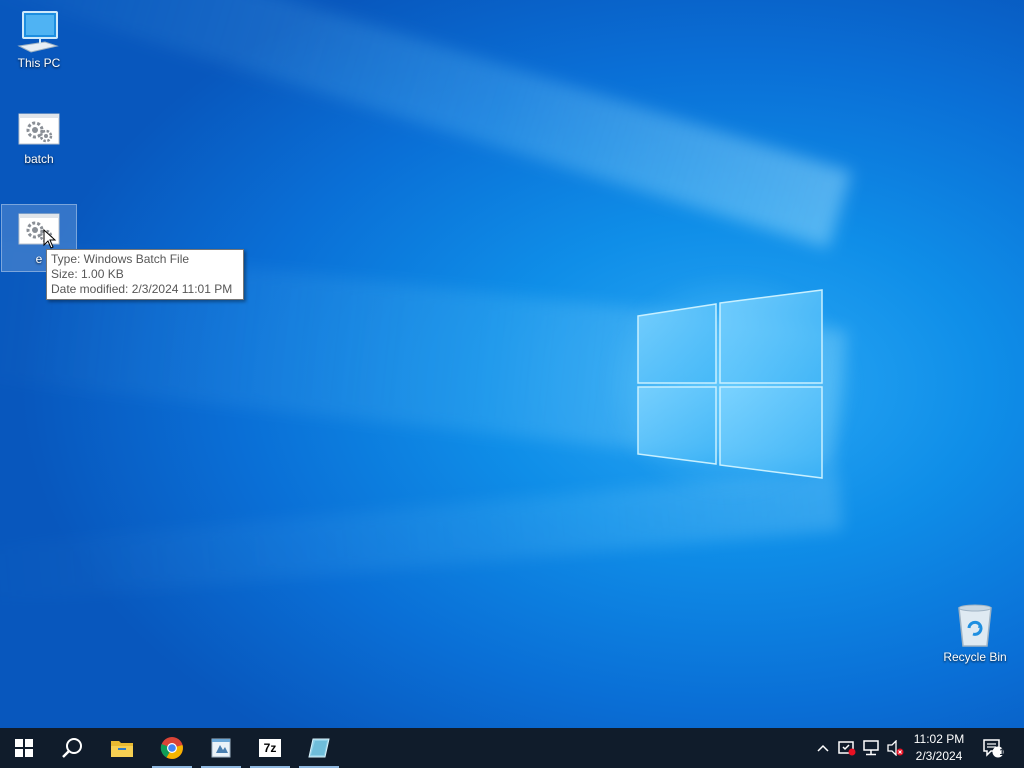  What do you see at coordinates (975, 625) in the screenshot?
I see `trash-bin-icon` at bounding box center [975, 625].